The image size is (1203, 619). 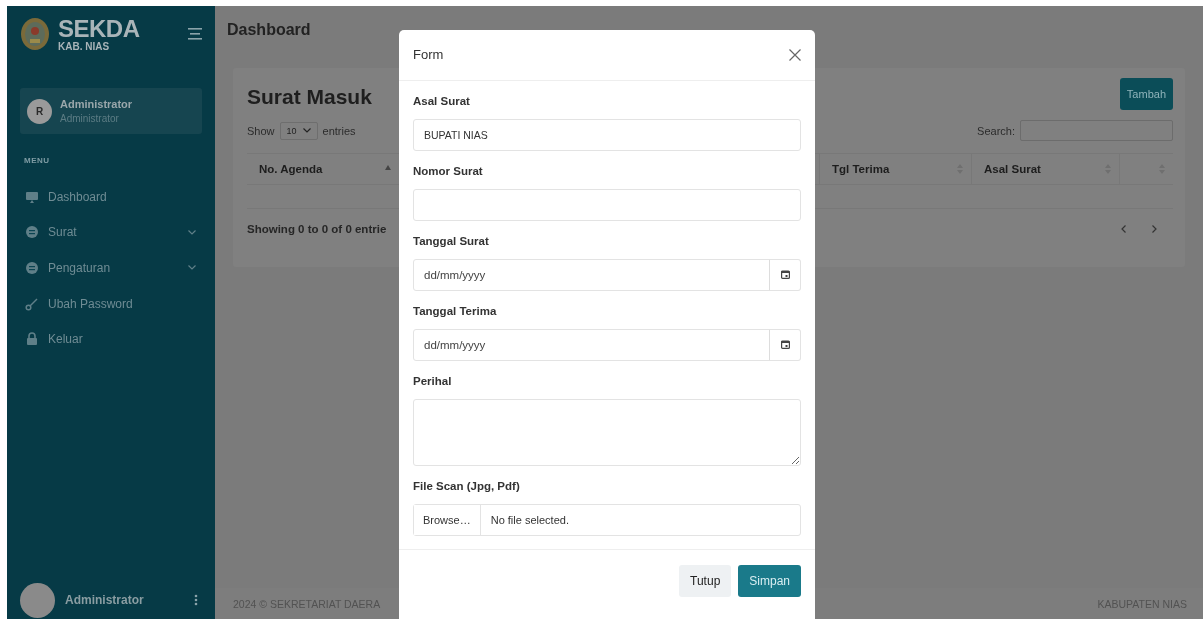 I want to click on brand-subtitle: KAB. NIAS, so click(x=84, y=46).